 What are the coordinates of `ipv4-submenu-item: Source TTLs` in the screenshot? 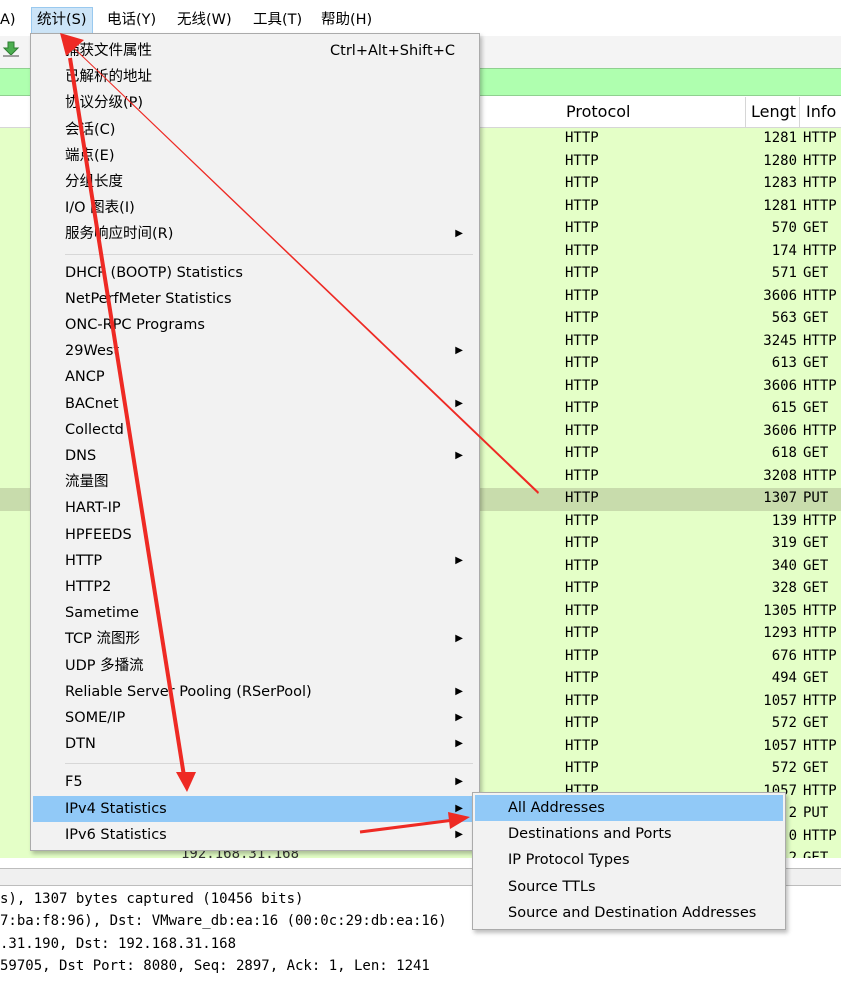 It's located at (629, 887).